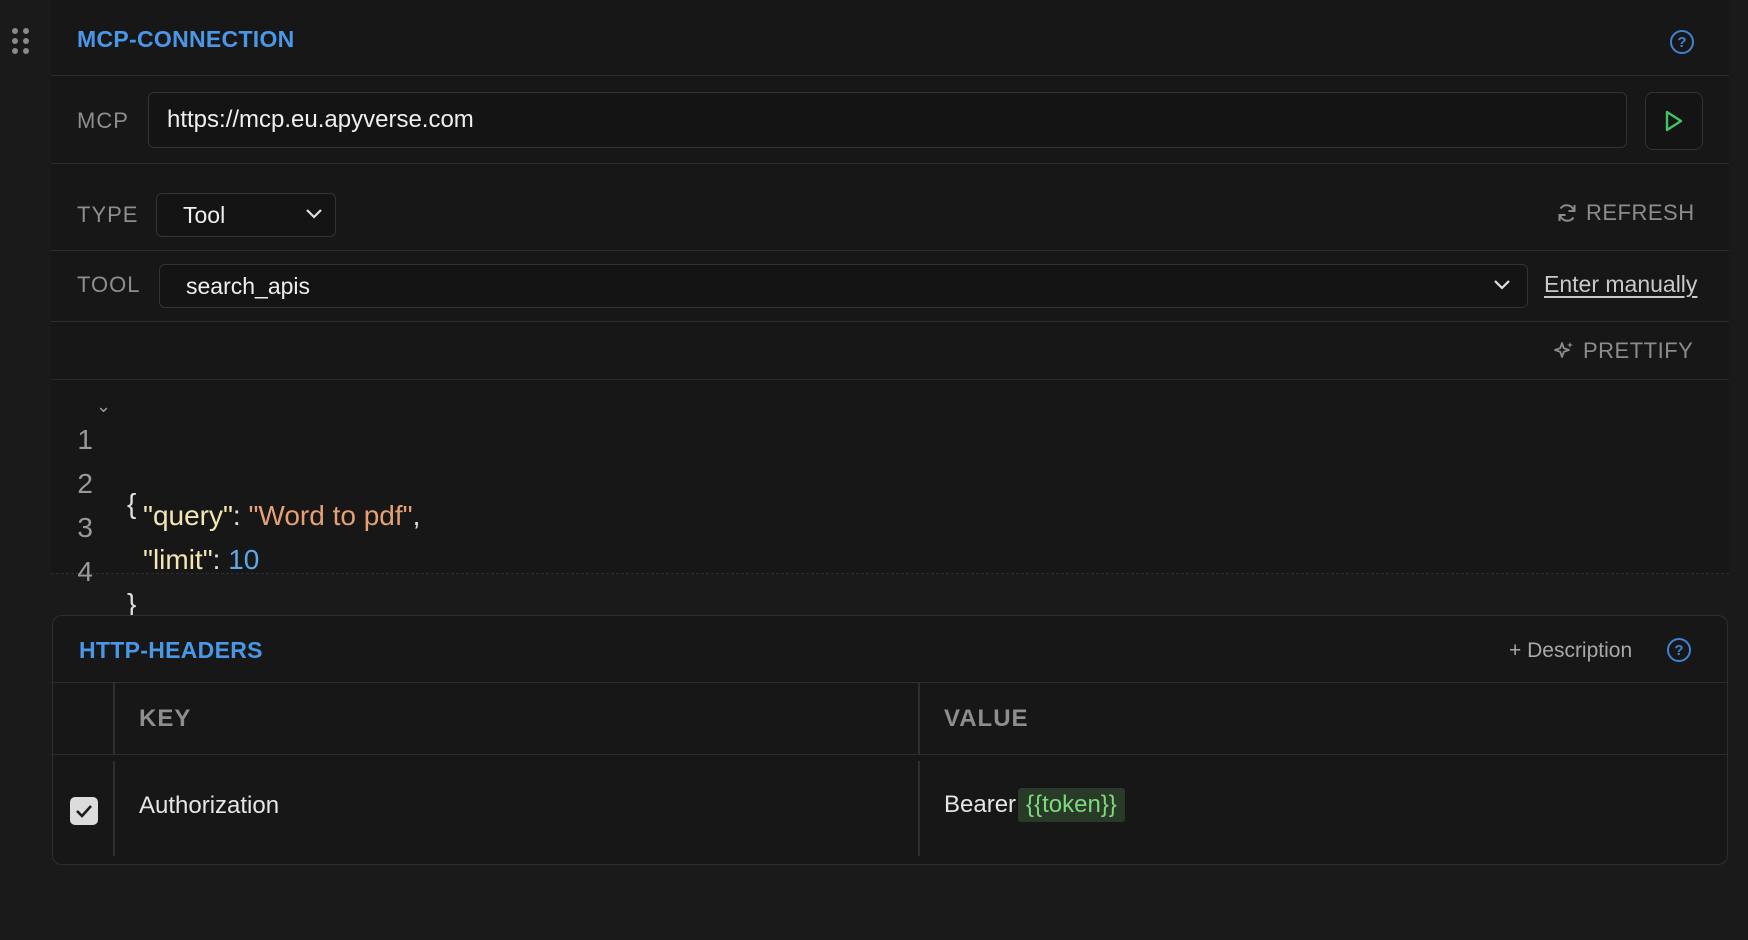  Describe the element at coordinates (890, 719) in the screenshot. I see `table-header: KEY VALUE` at that location.